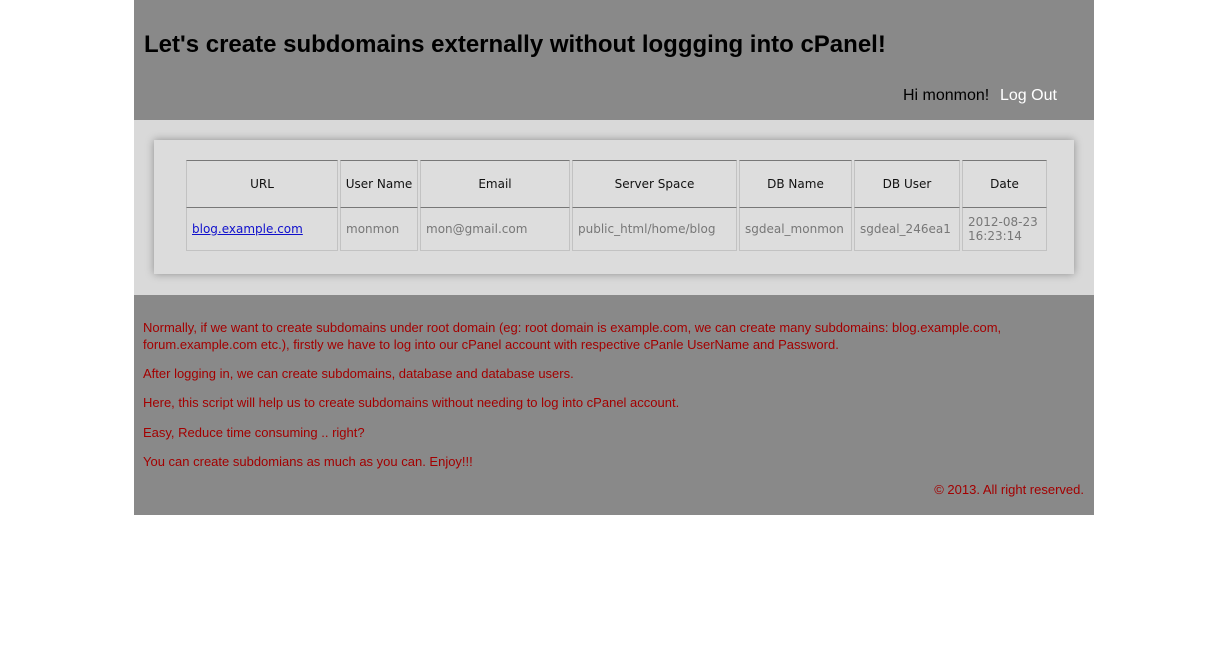 This screenshot has width=1227, height=670. I want to click on copyright-text: © 2013. All right reserved., so click(1009, 489).